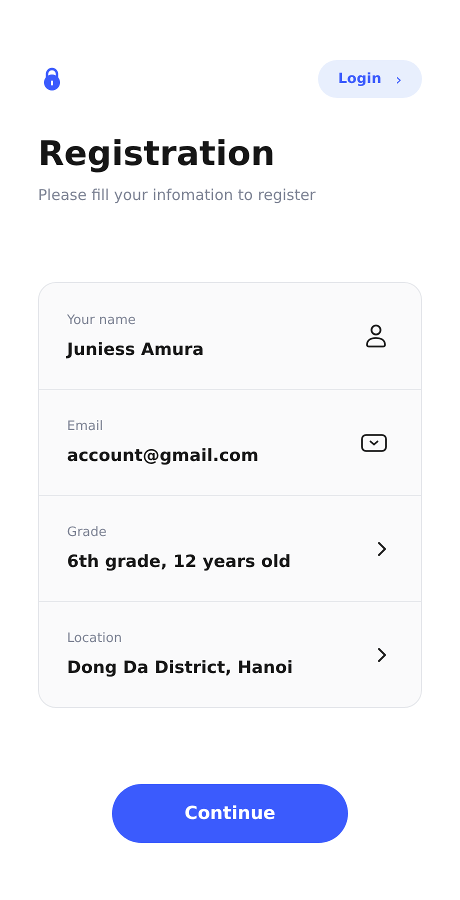 The width and height of the screenshot is (460, 900). I want to click on form-field: Location Dong Da District, Hanoi, so click(230, 654).